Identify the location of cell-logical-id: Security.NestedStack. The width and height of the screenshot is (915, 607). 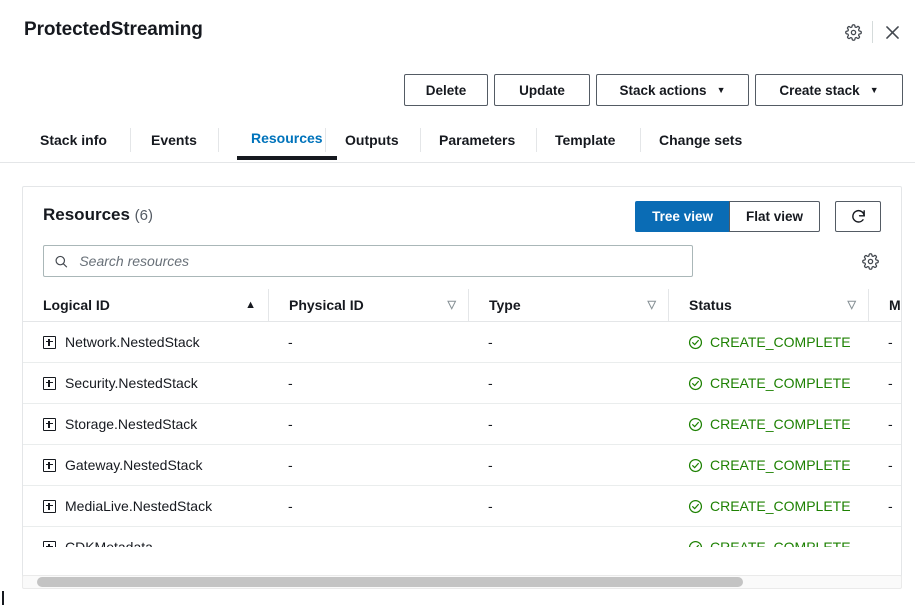
(145, 383).